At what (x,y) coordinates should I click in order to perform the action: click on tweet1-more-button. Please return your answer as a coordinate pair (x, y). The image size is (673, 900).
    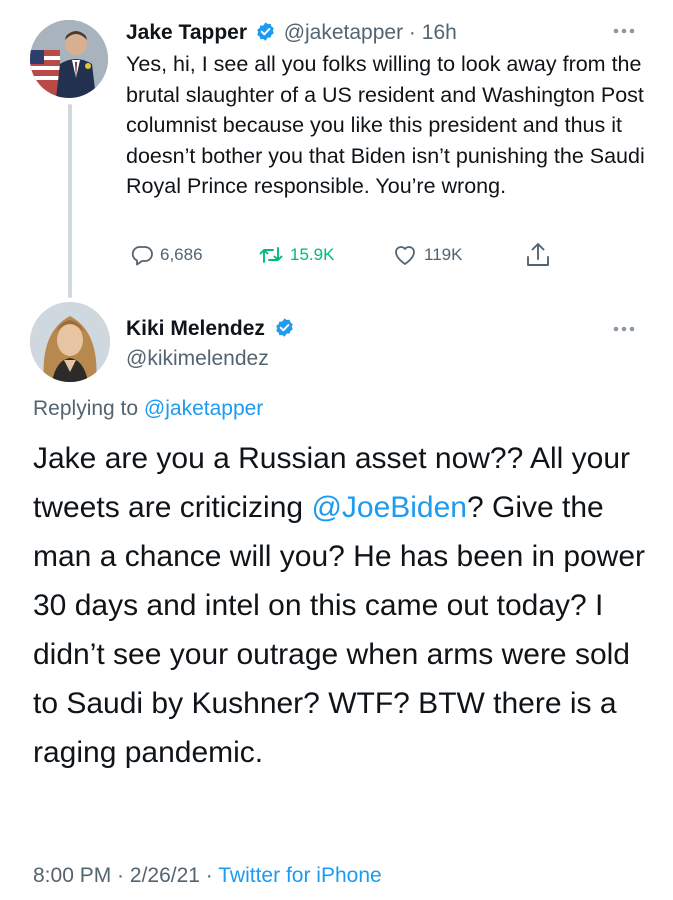
    Looking at the image, I should click on (624, 33).